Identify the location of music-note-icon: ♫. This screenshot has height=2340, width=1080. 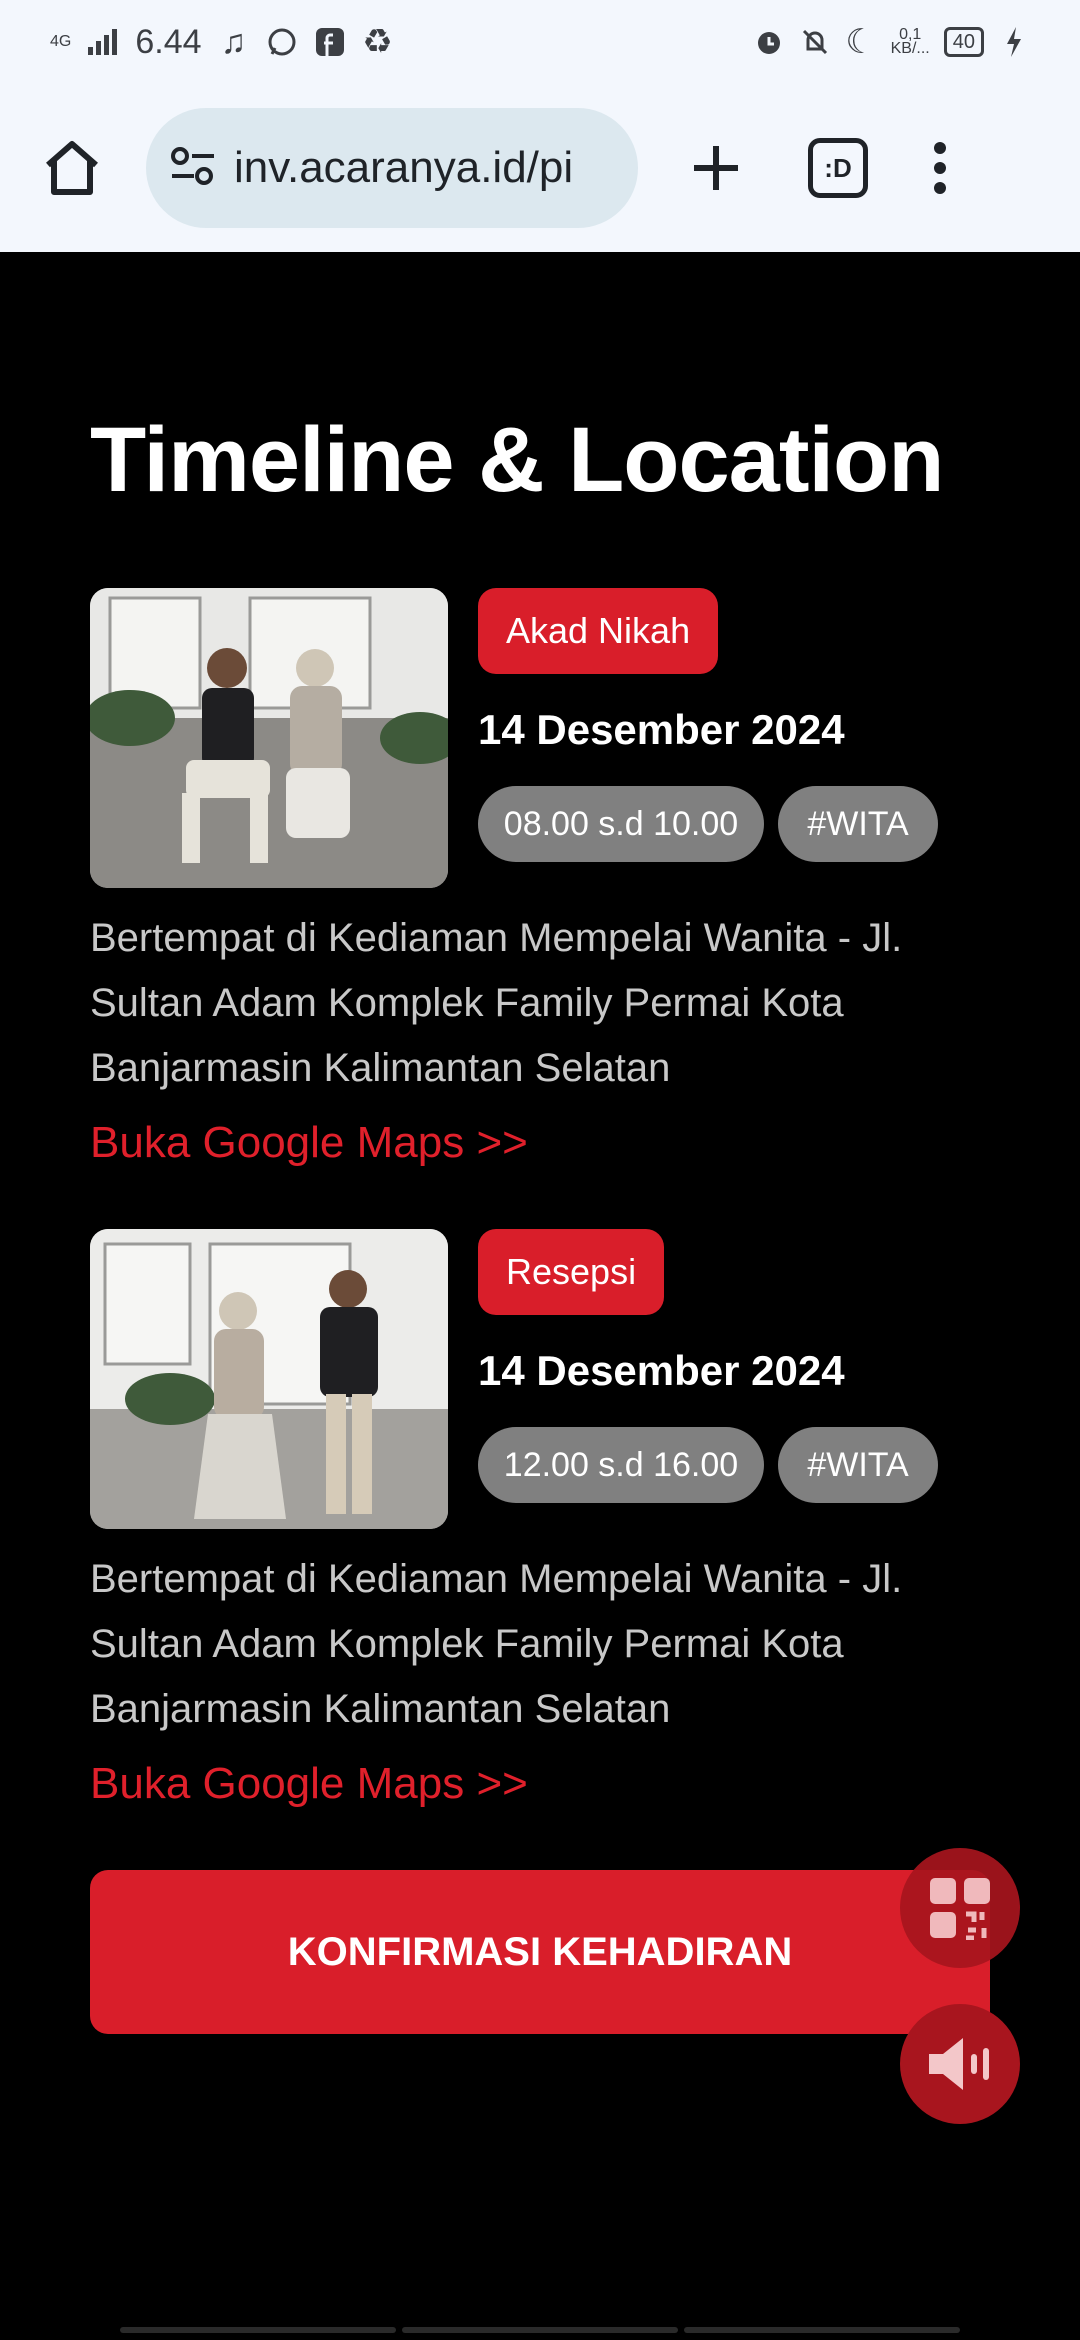
(233, 41).